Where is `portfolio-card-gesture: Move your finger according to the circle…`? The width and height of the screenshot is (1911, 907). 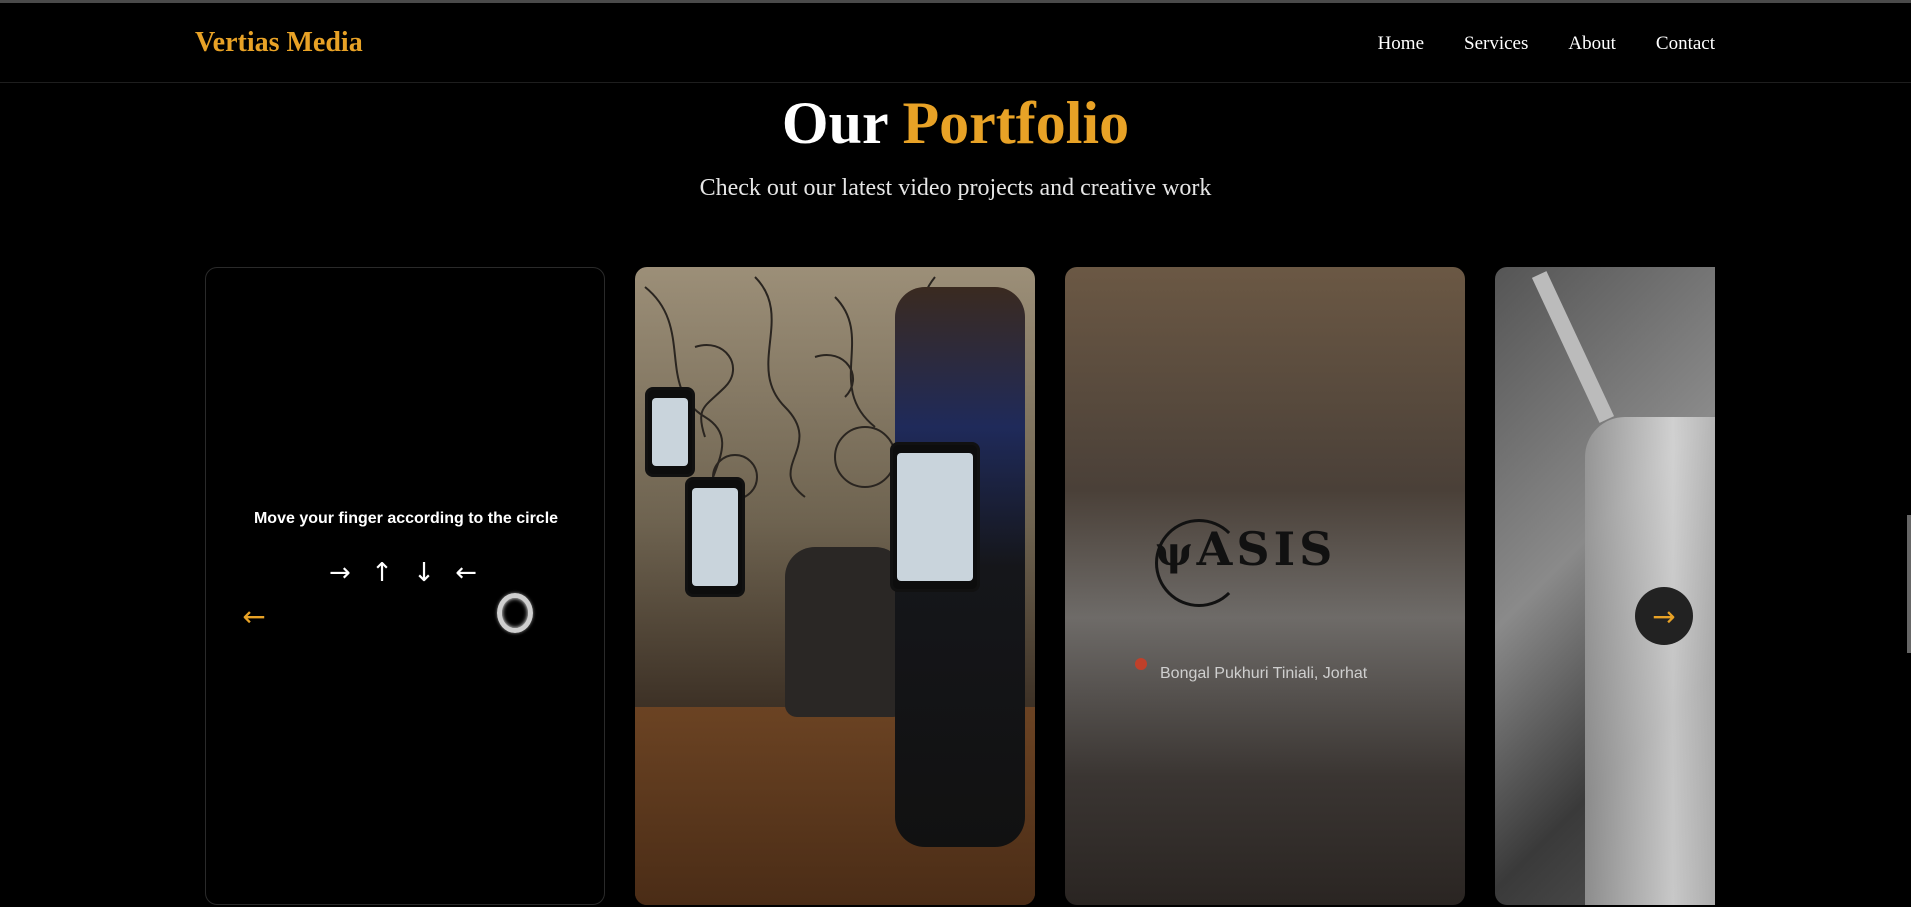
portfolio-card-gesture: Move your finger according to the circle… is located at coordinates (405, 586).